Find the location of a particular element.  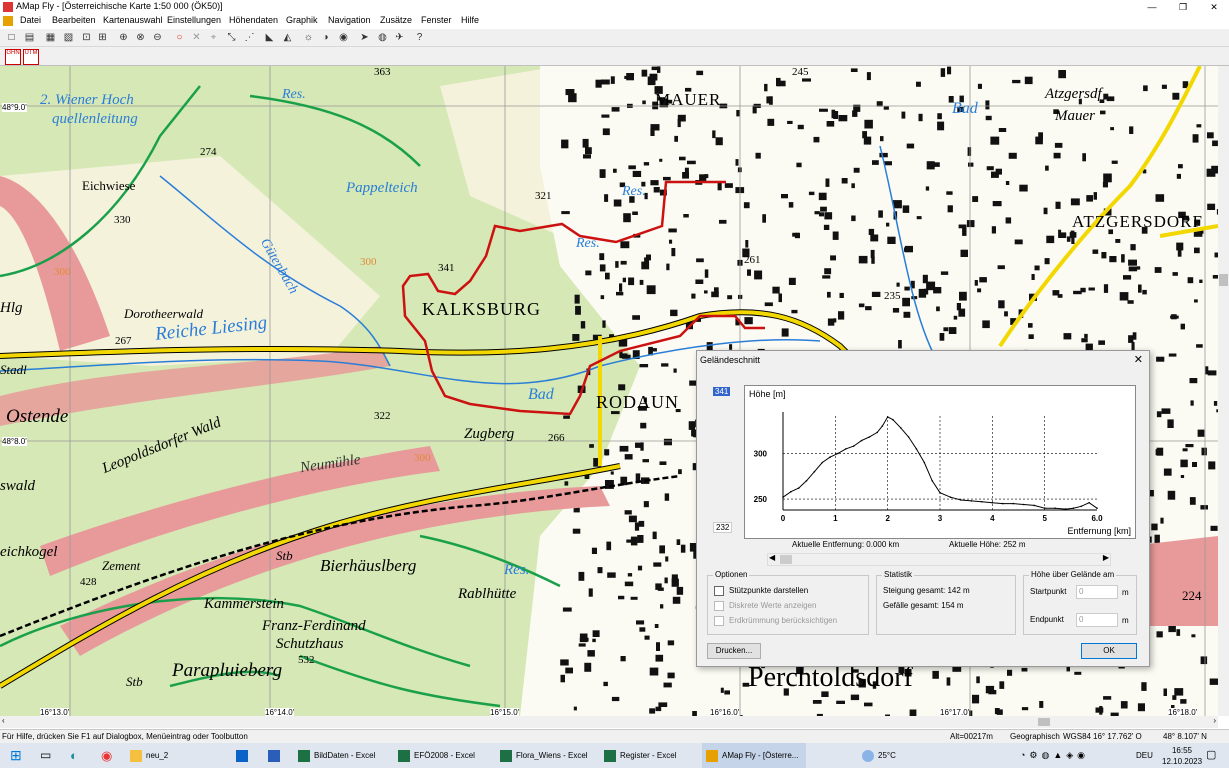

current-height: Aktuelle Höhe: 252 m is located at coordinates (987, 544).